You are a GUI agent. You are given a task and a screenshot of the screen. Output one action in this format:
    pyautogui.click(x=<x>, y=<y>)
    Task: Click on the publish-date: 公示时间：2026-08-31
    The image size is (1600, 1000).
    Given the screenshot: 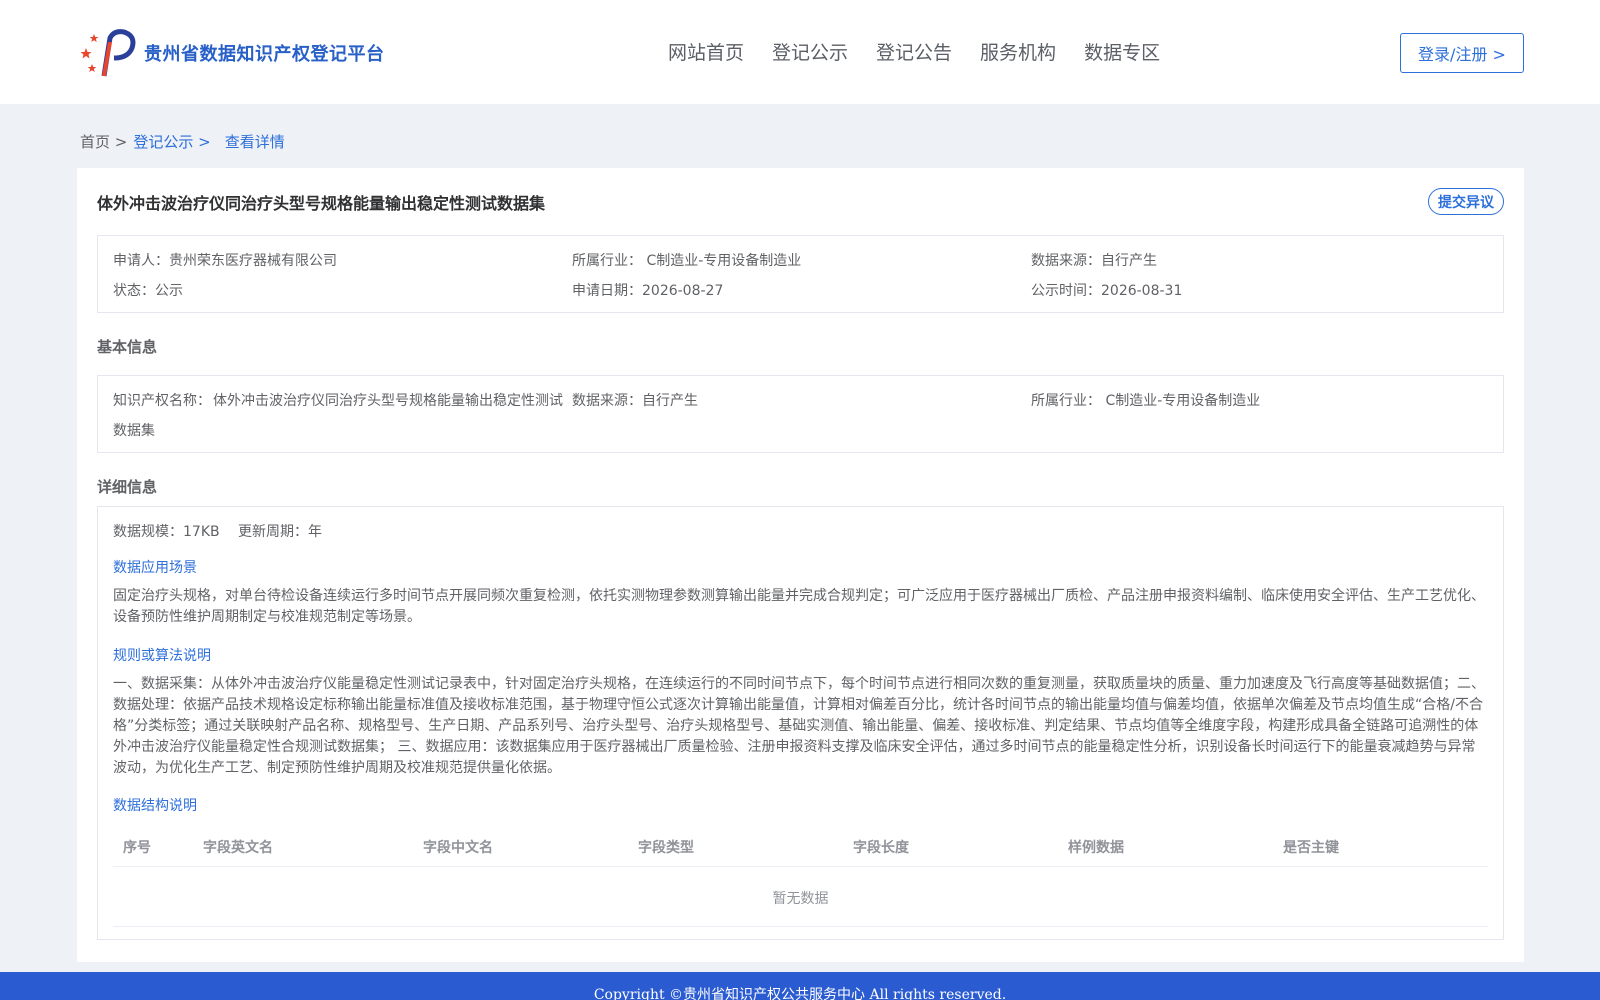 What is the action you would take?
    pyautogui.click(x=1107, y=291)
    